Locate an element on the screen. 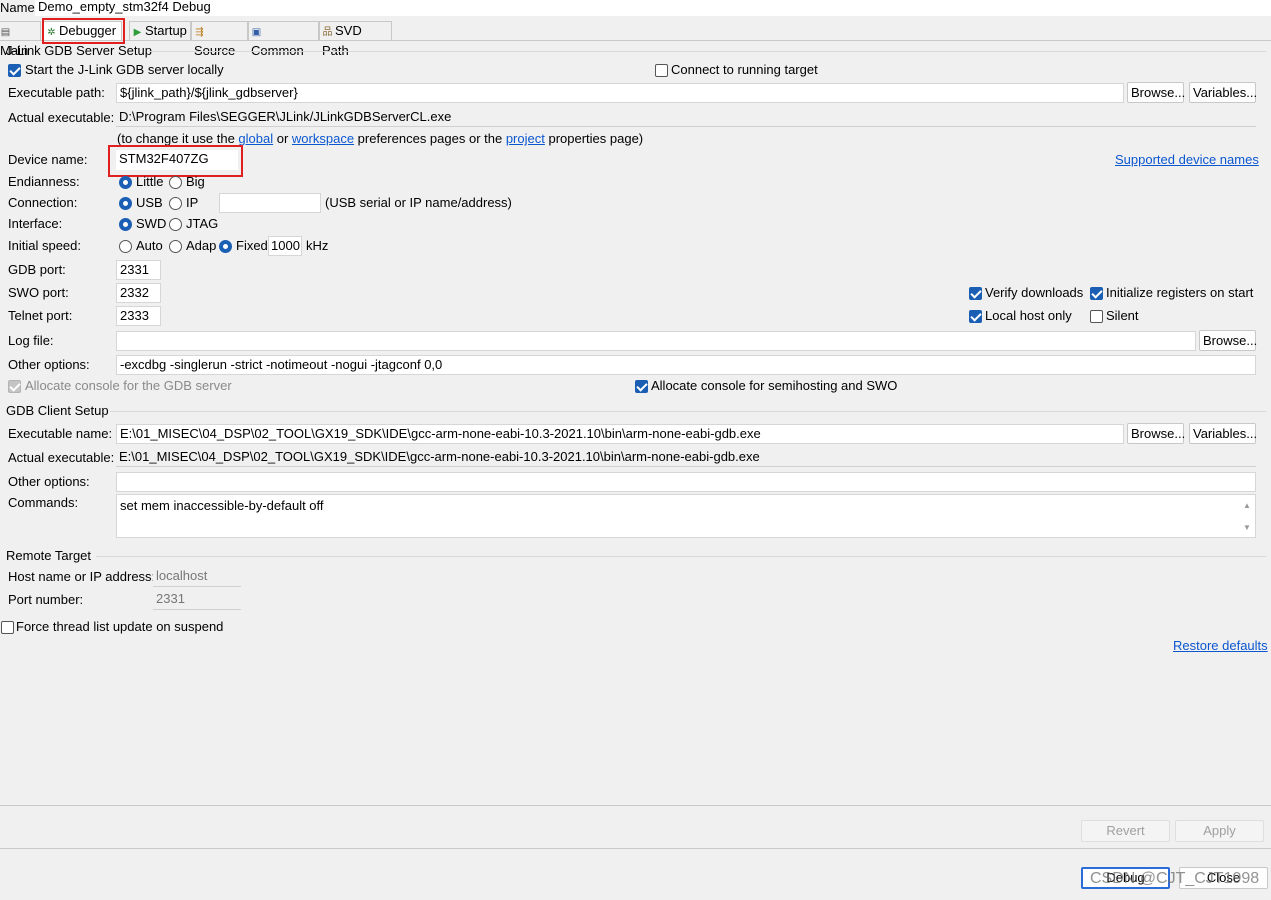 This screenshot has width=1271, height=900. if-jtag-radio is located at coordinates (175, 224).